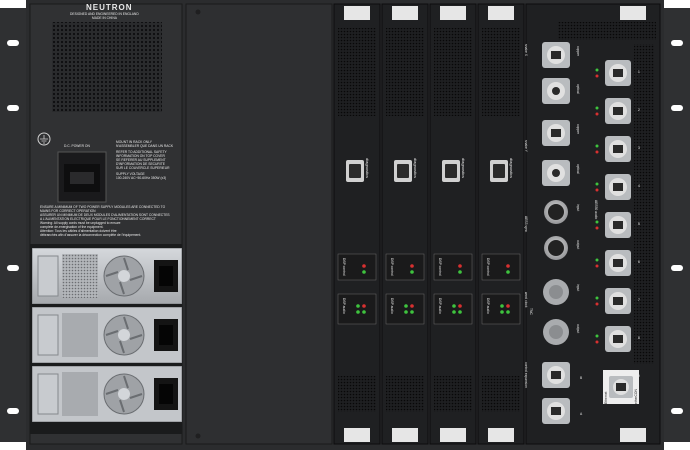  I want to click on notice-line: 100-240V AC~50-60Hz 350W (x3), so click(141, 178).